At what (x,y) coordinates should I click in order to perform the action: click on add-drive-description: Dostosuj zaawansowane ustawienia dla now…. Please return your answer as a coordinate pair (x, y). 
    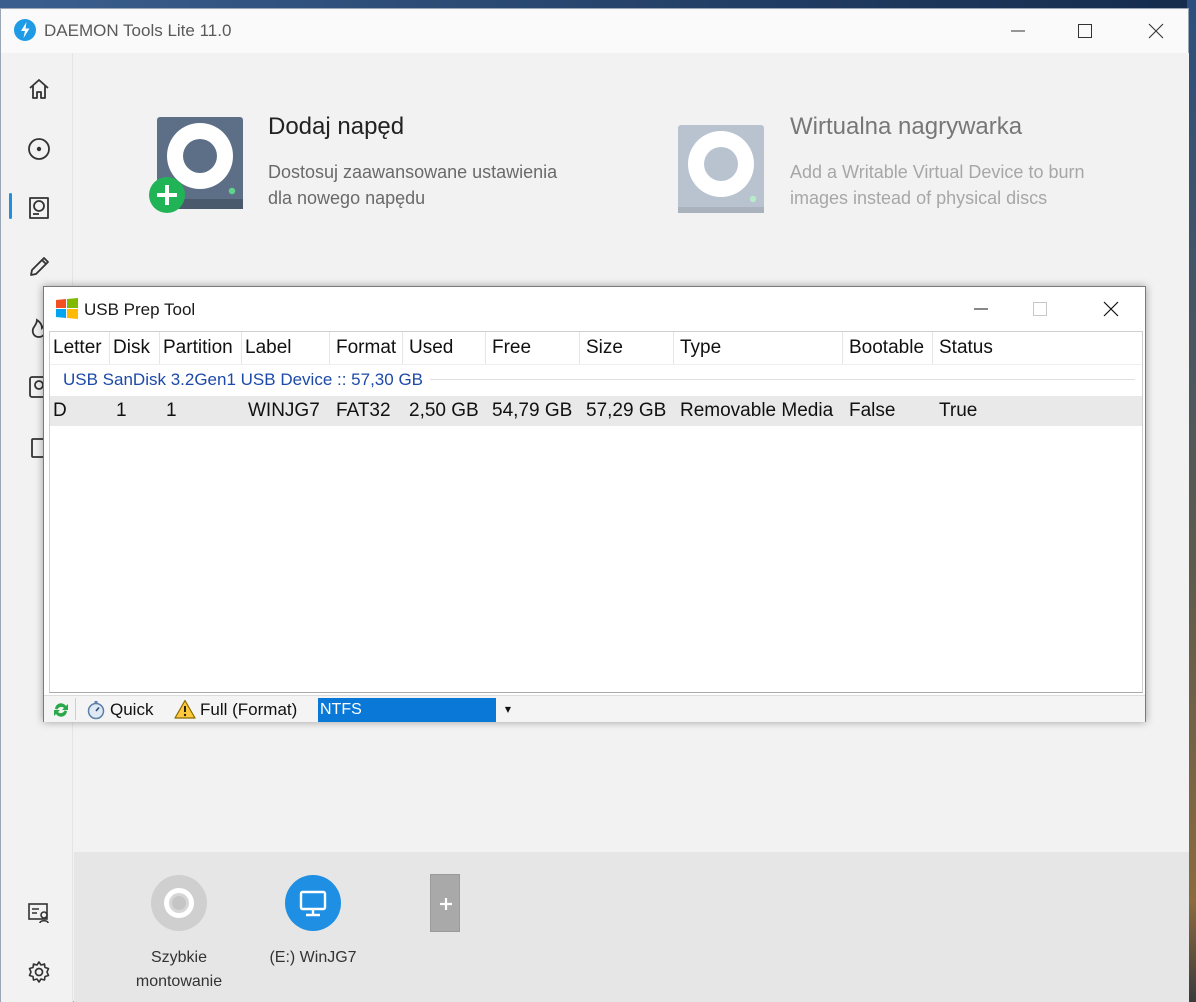
    Looking at the image, I should click on (412, 185).